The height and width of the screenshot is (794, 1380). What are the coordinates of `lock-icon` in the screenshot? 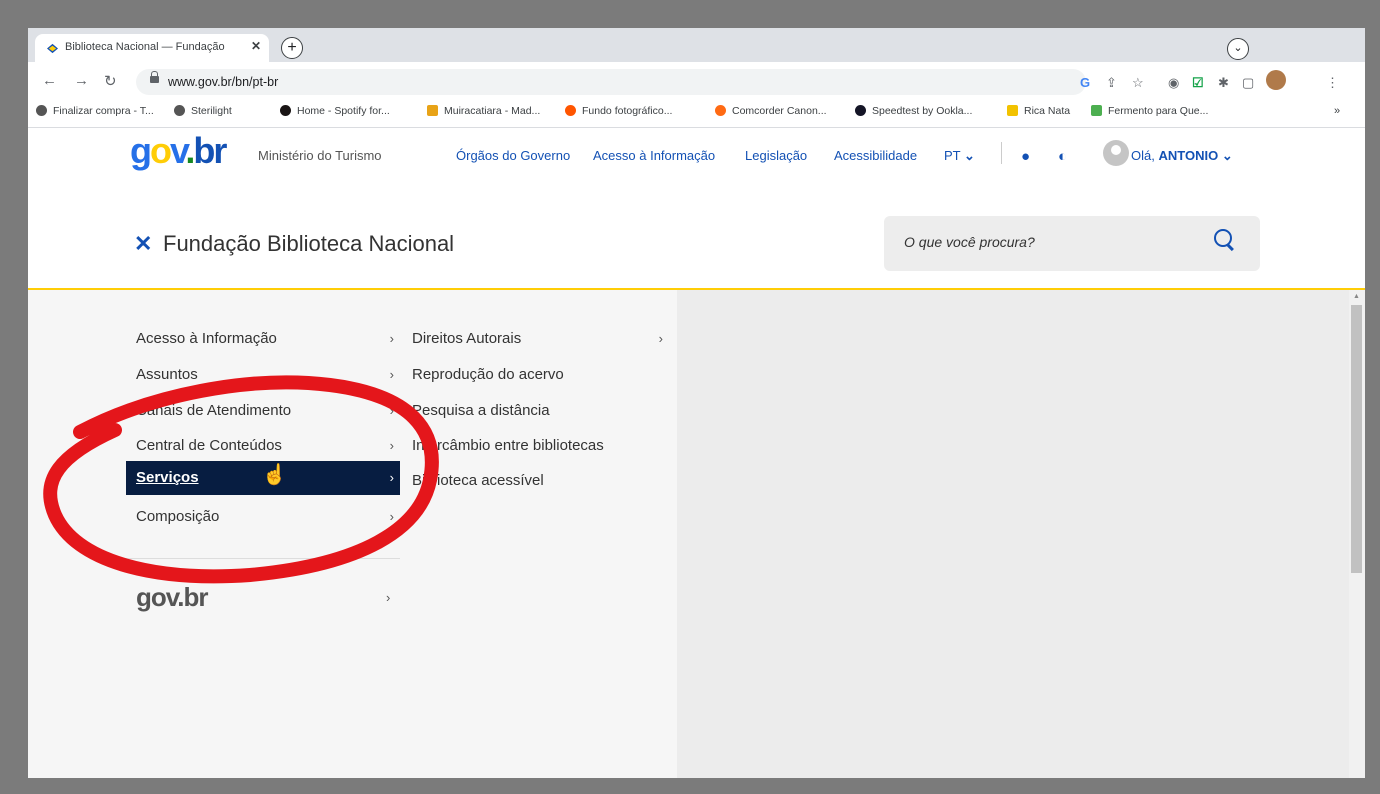 It's located at (154, 77).